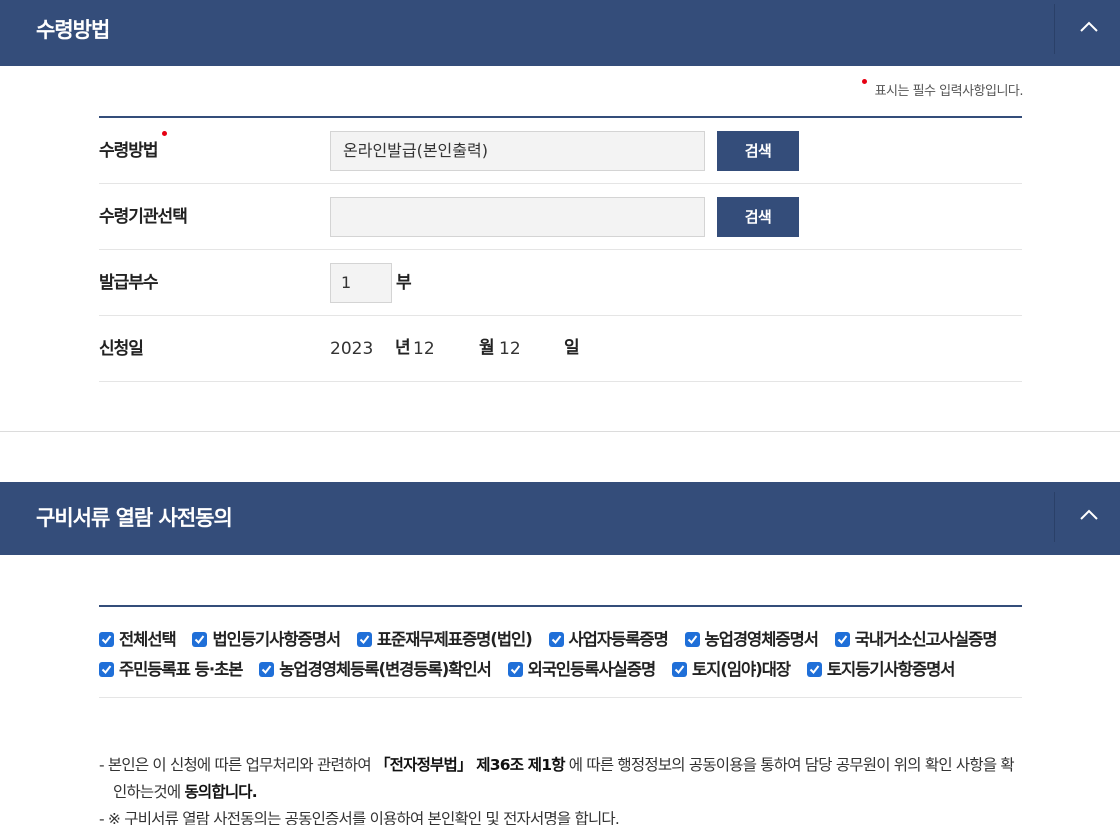 This screenshot has height=825, width=1120. Describe the element at coordinates (454, 639) in the screenshot. I see `checkbox-label: 표준재무제표증명(법인)` at that location.